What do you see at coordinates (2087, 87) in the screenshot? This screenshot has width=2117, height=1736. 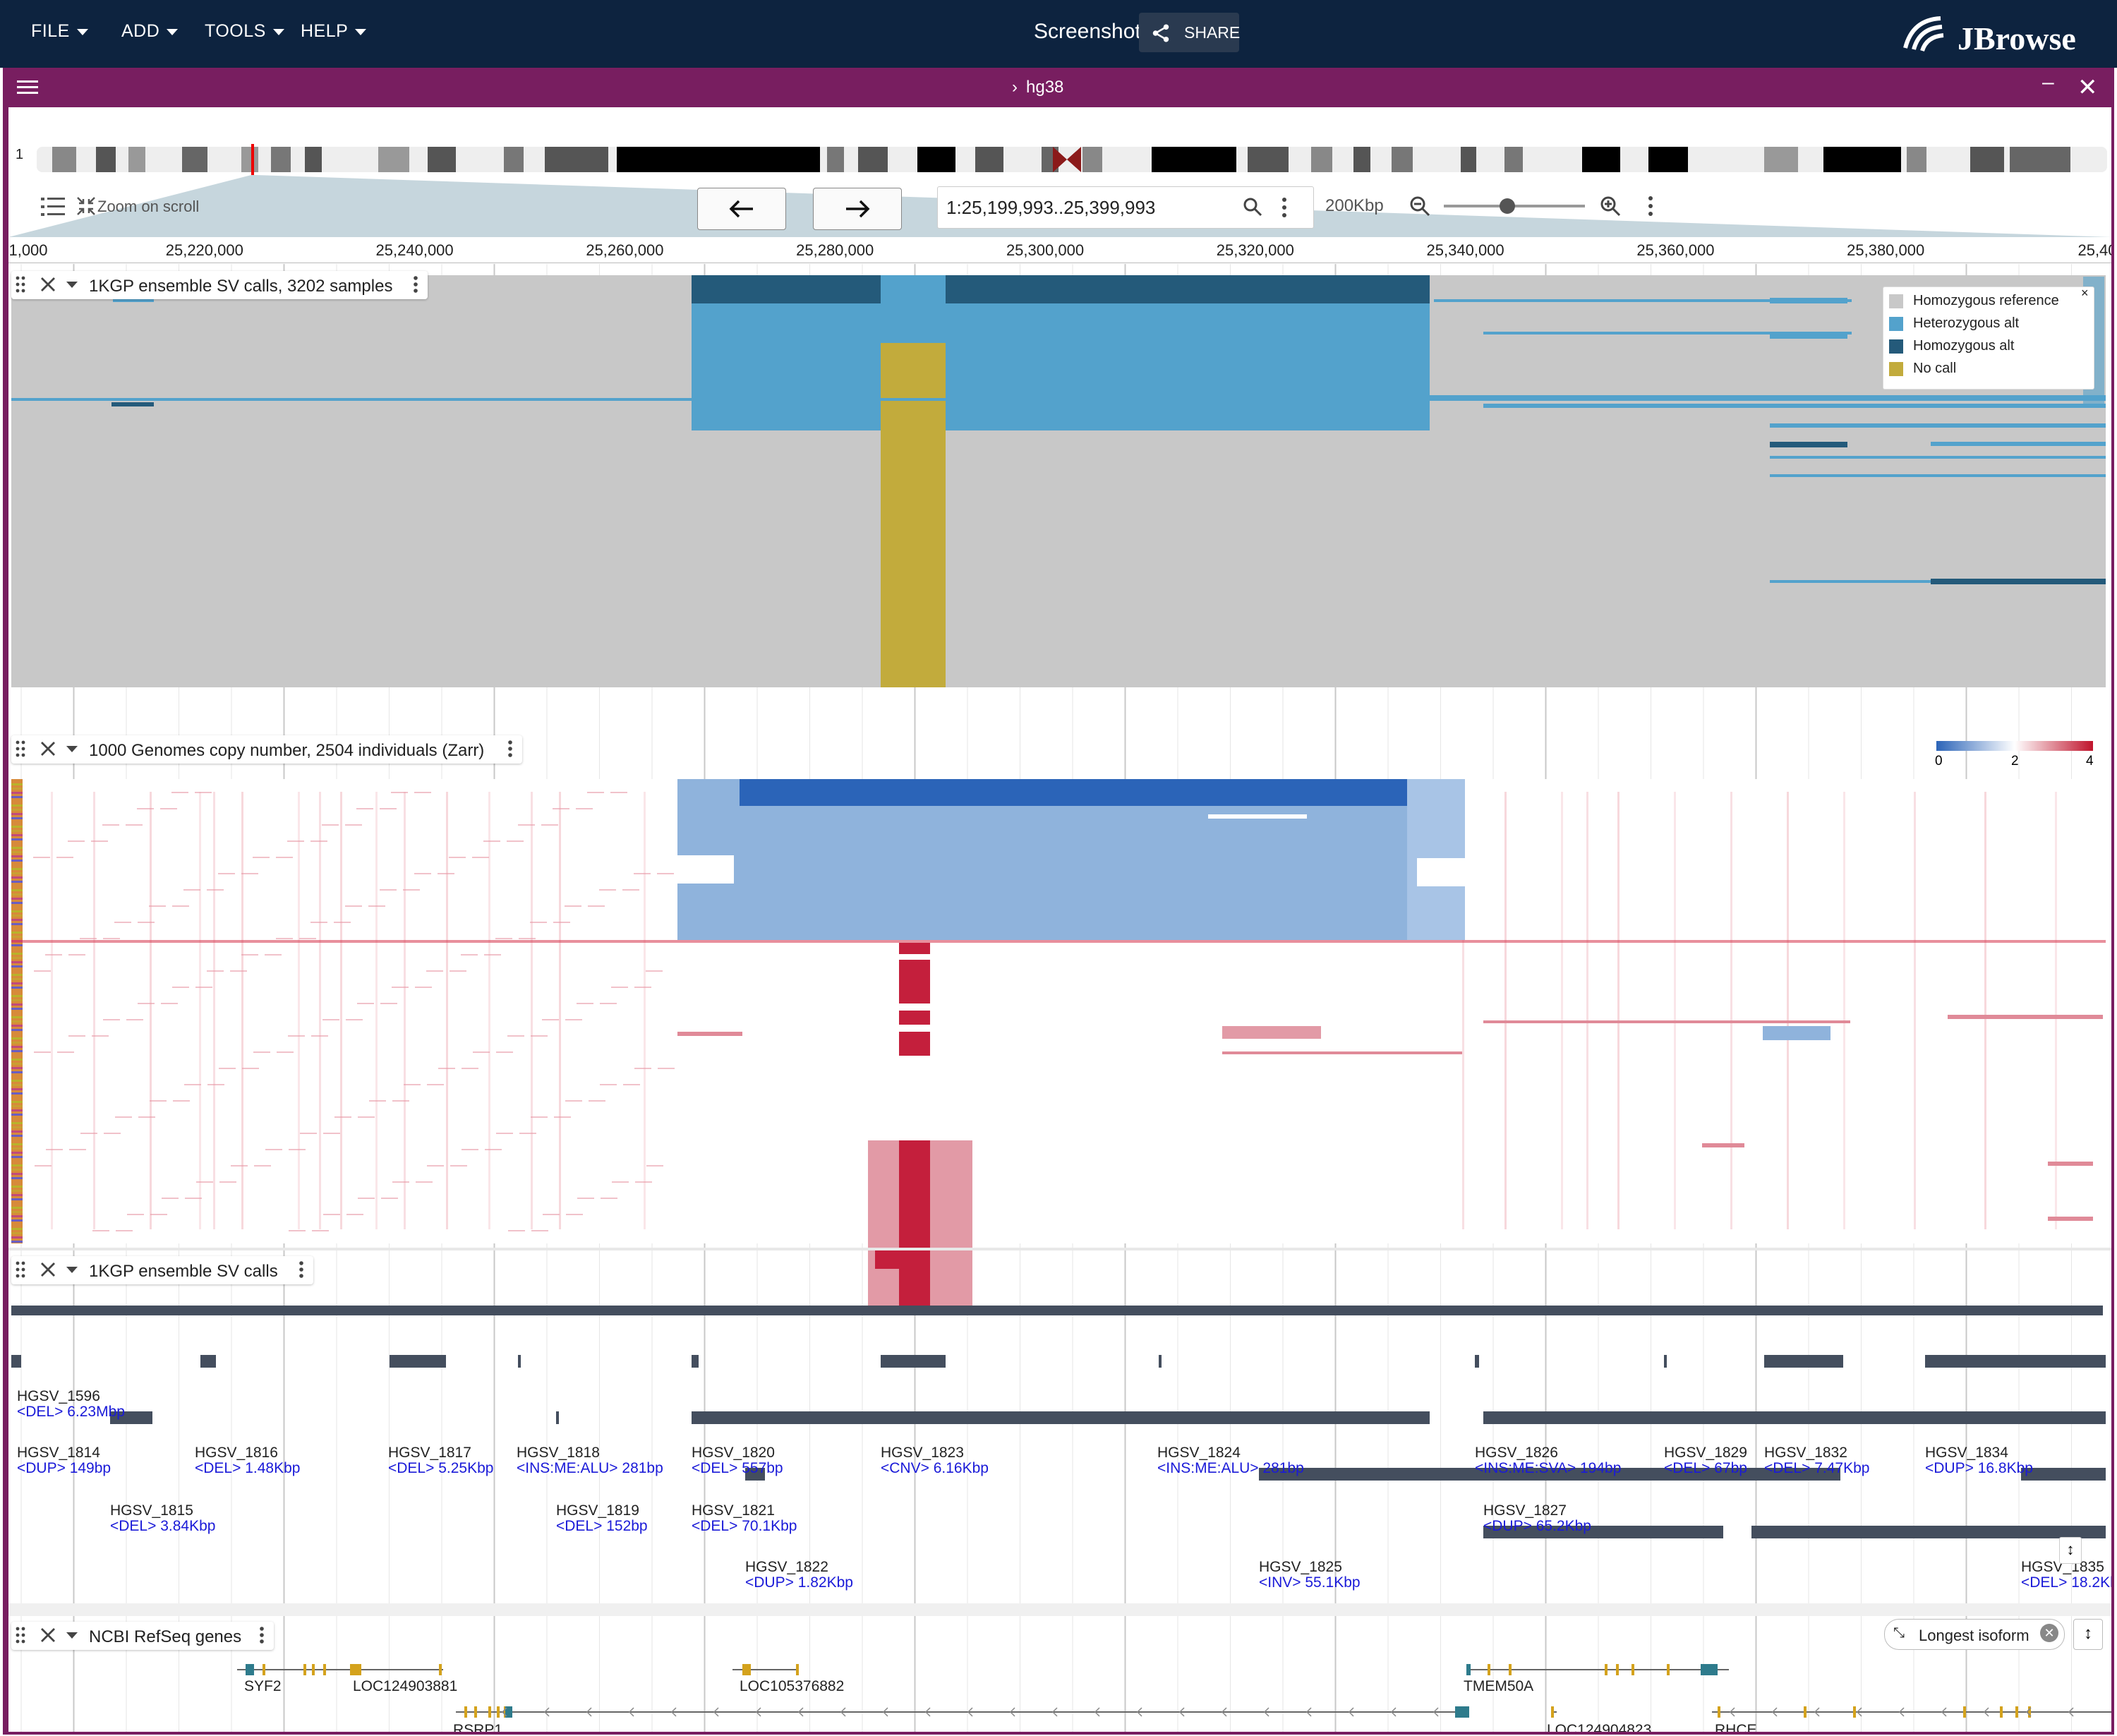 I see `close-icon: ✕` at bounding box center [2087, 87].